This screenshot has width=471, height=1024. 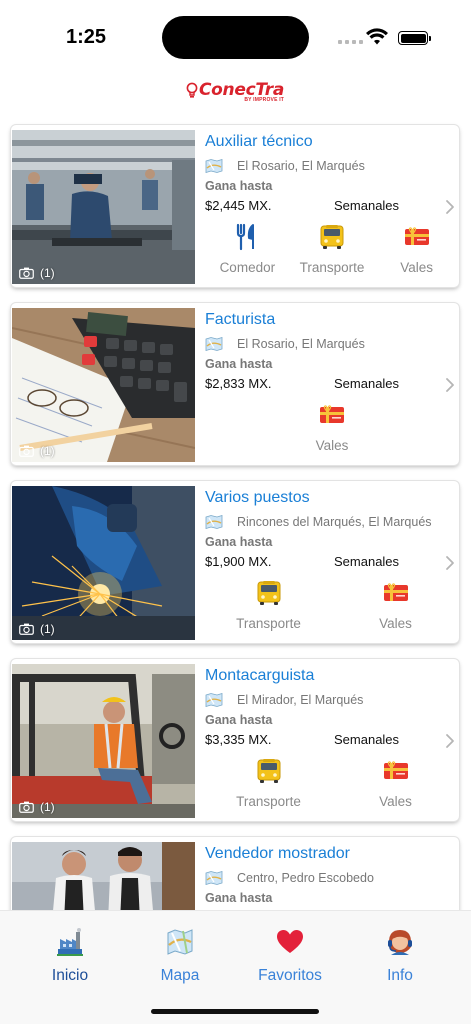 I want to click on benefit-comedor: Comedor, so click(x=247, y=251).